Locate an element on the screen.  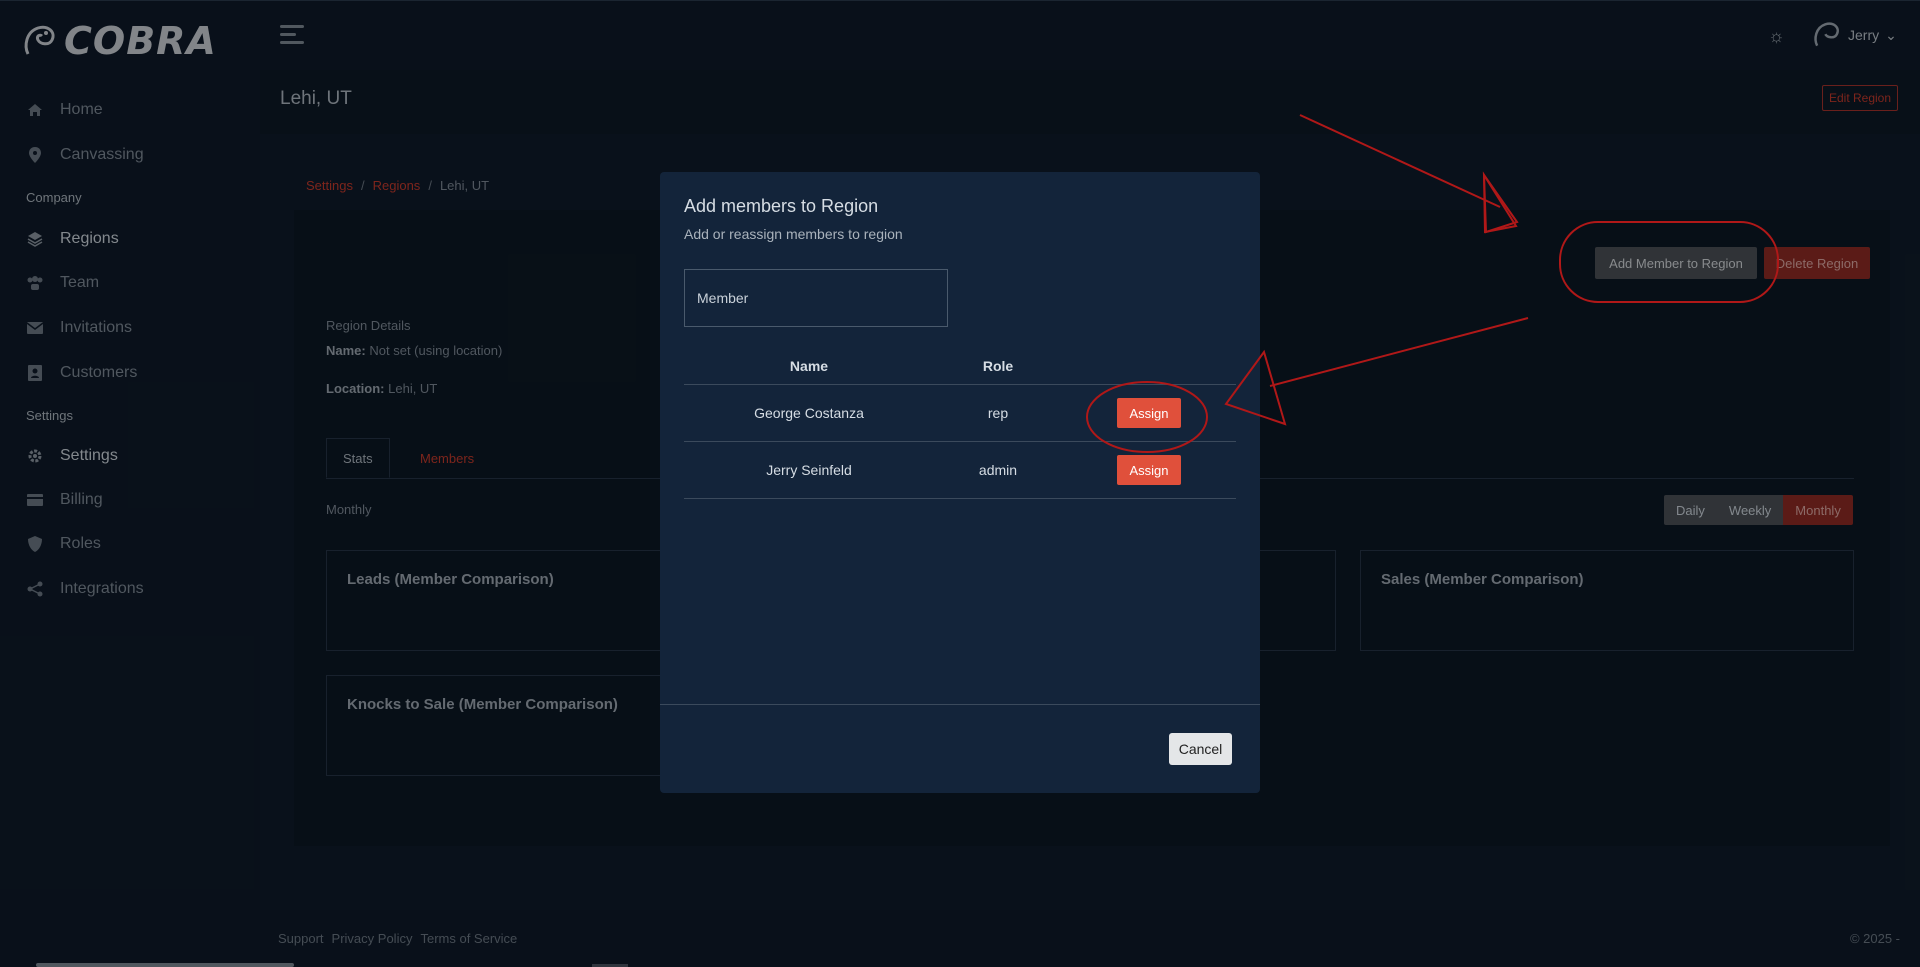
member-search-input is located at coordinates (816, 298).